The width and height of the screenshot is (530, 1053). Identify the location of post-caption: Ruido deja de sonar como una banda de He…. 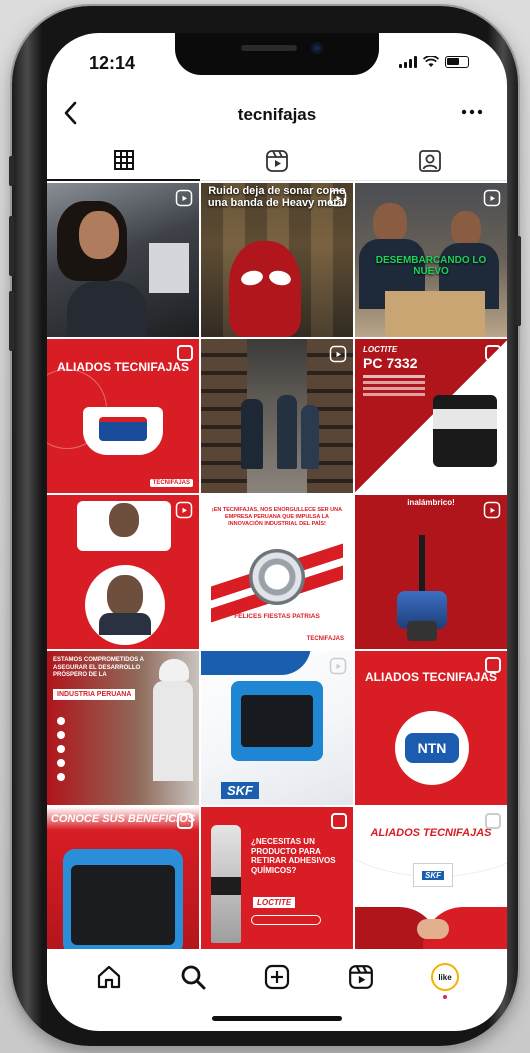
(277, 197).